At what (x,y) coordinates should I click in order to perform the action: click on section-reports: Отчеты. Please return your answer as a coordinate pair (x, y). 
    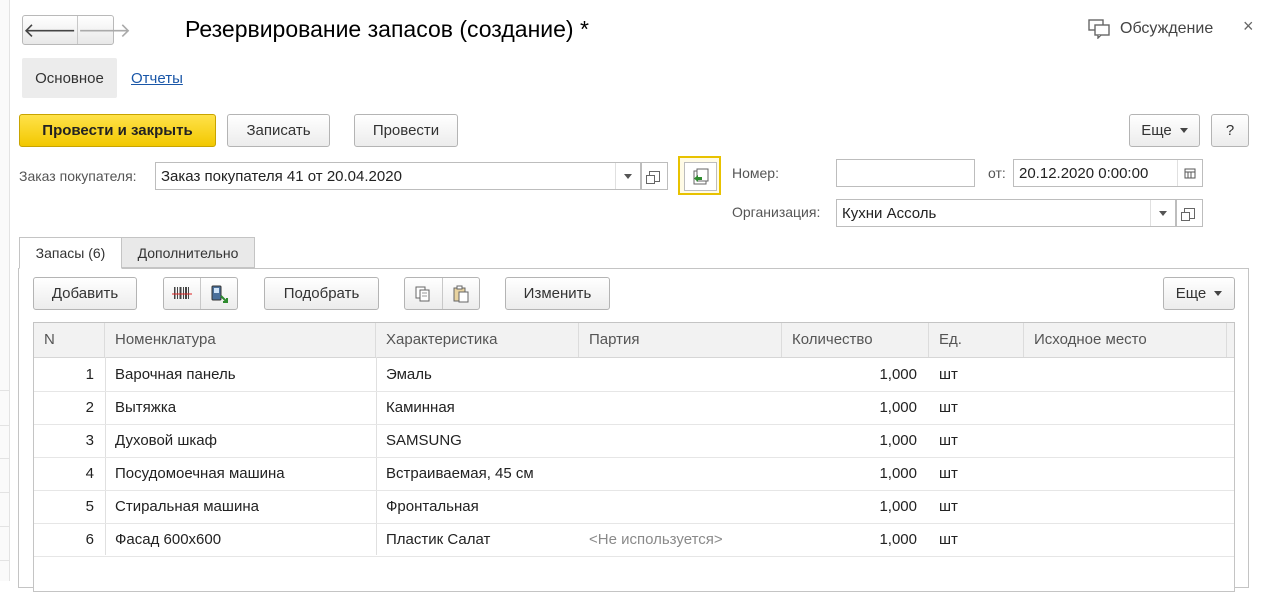
    Looking at the image, I should click on (157, 78).